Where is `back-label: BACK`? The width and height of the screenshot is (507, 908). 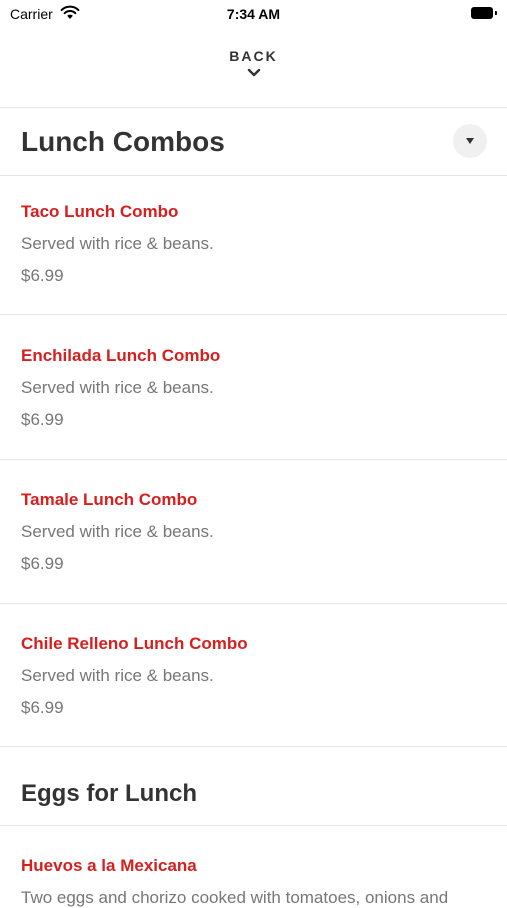
back-label: BACK is located at coordinates (253, 56).